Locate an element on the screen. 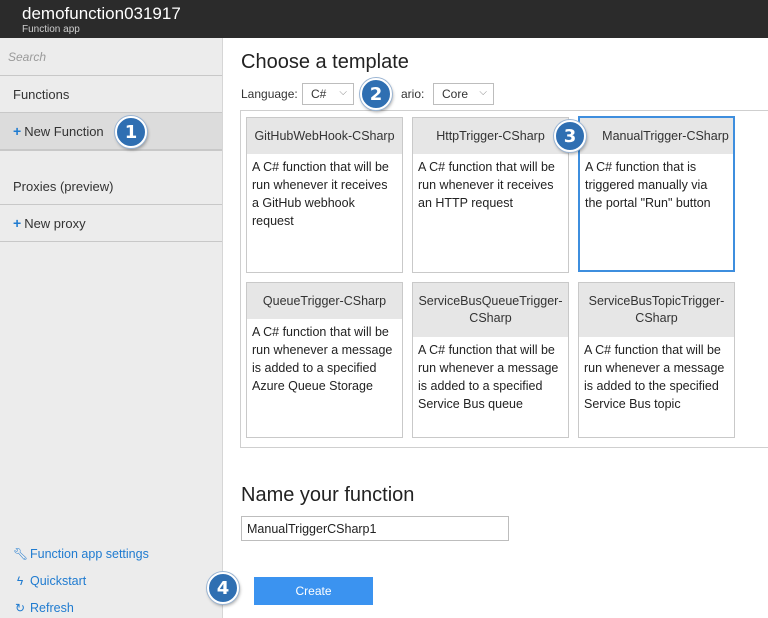  create-button: Create is located at coordinates (313, 591).